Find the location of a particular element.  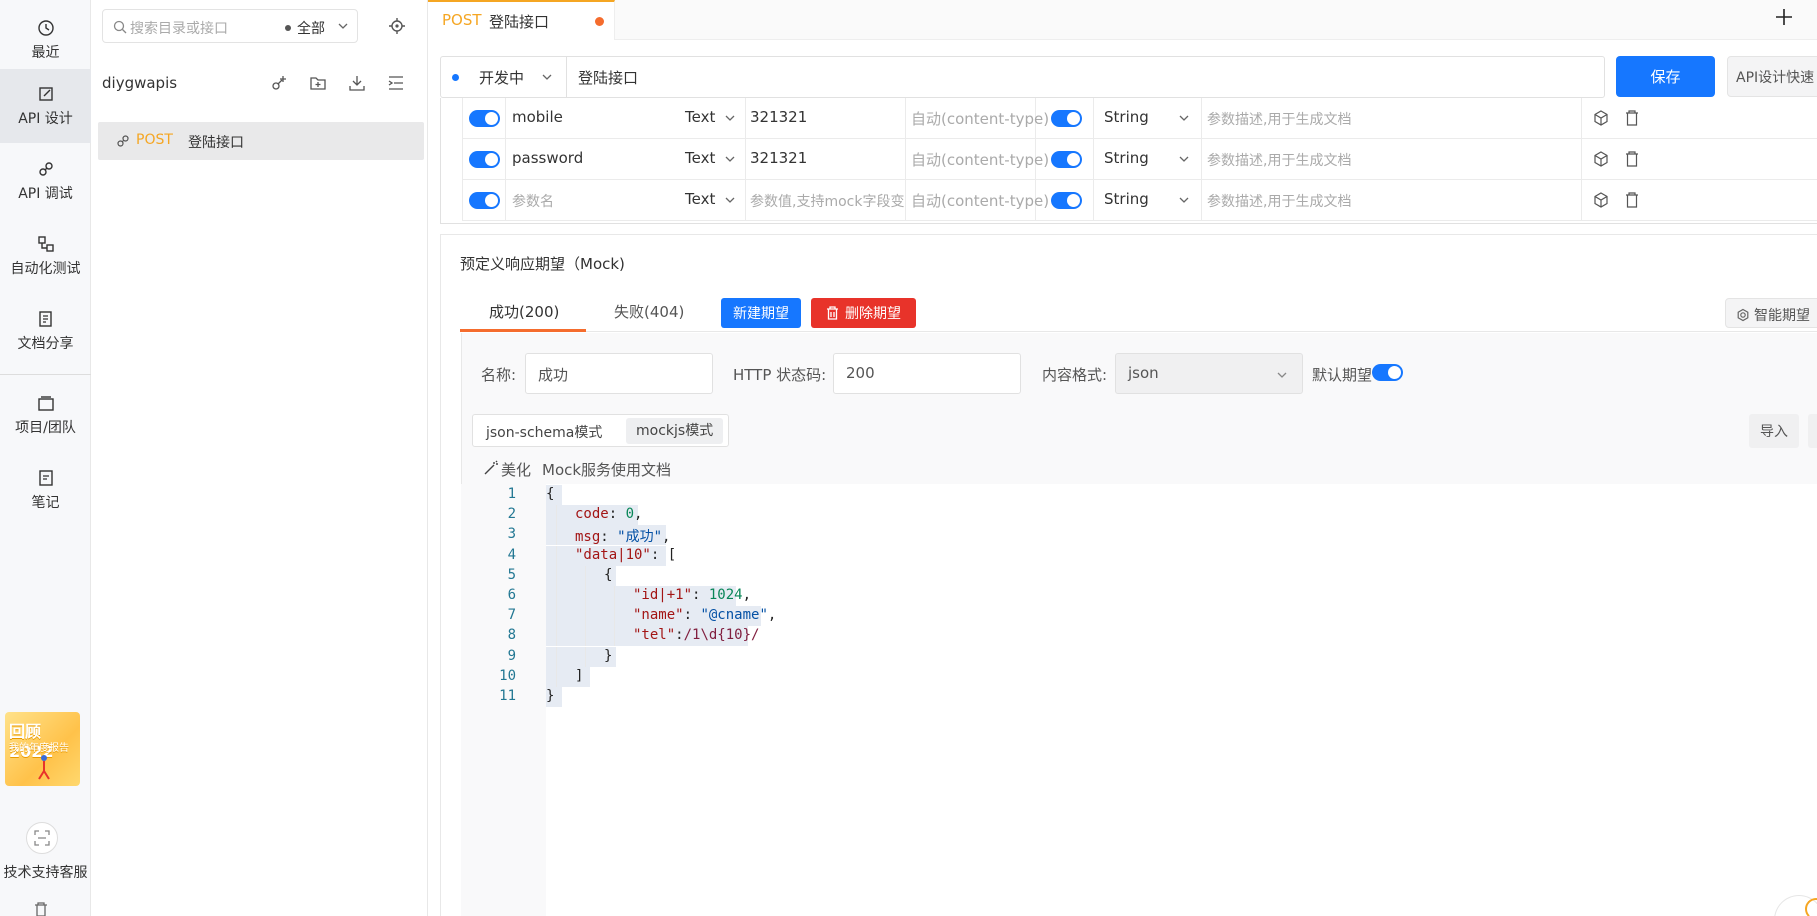

import-icon is located at coordinates (357, 83).